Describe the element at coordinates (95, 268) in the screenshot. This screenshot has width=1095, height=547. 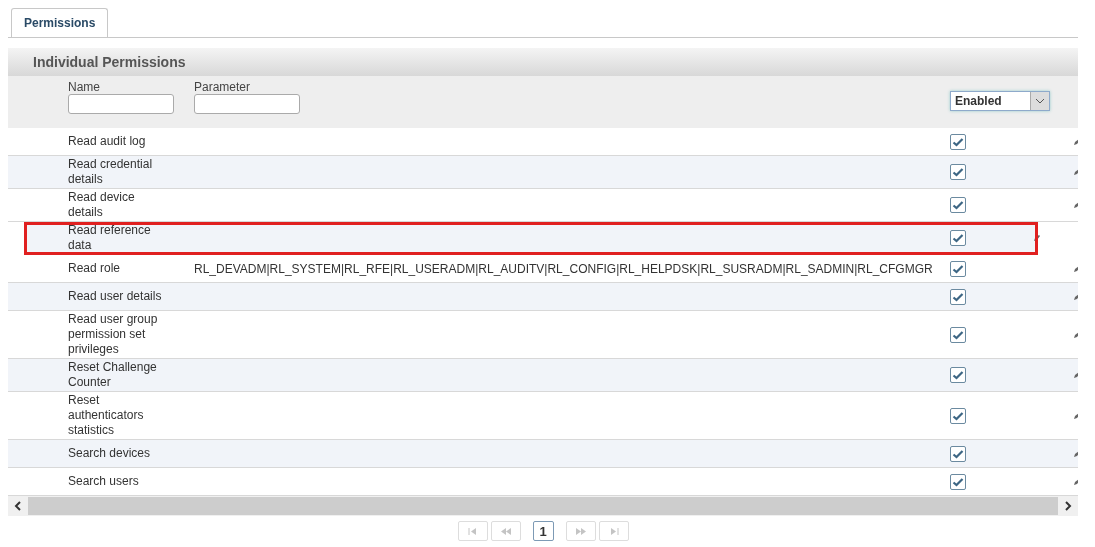
I see `permission-name: Read role` at that location.